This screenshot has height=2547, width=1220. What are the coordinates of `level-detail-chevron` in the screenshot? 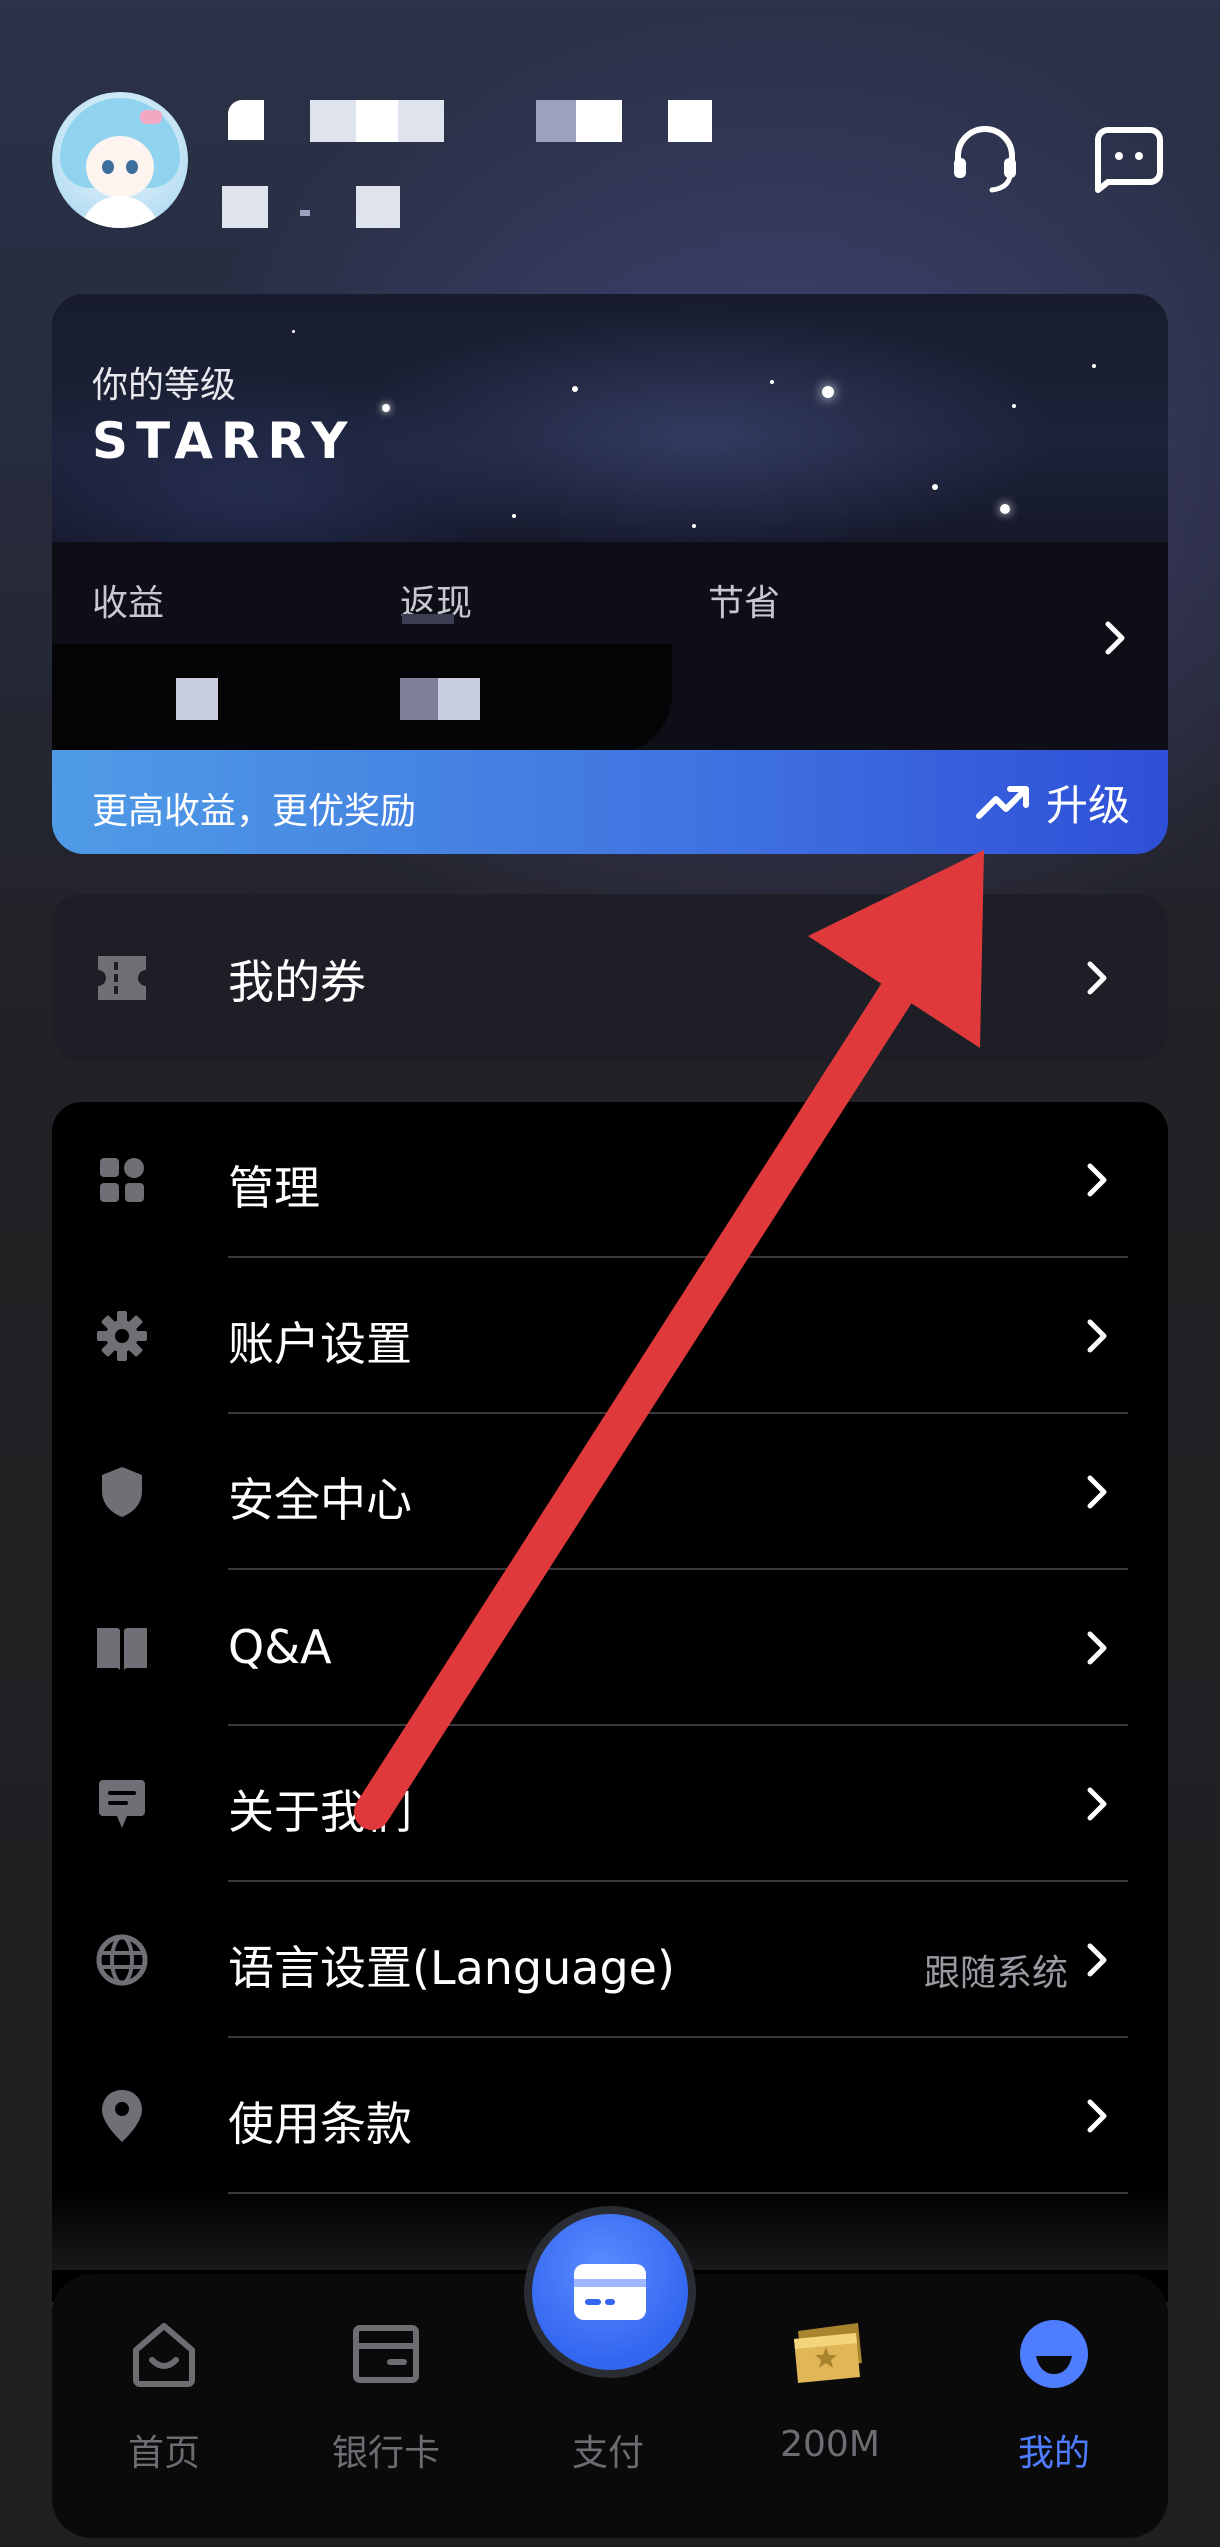 It's located at (1116, 640).